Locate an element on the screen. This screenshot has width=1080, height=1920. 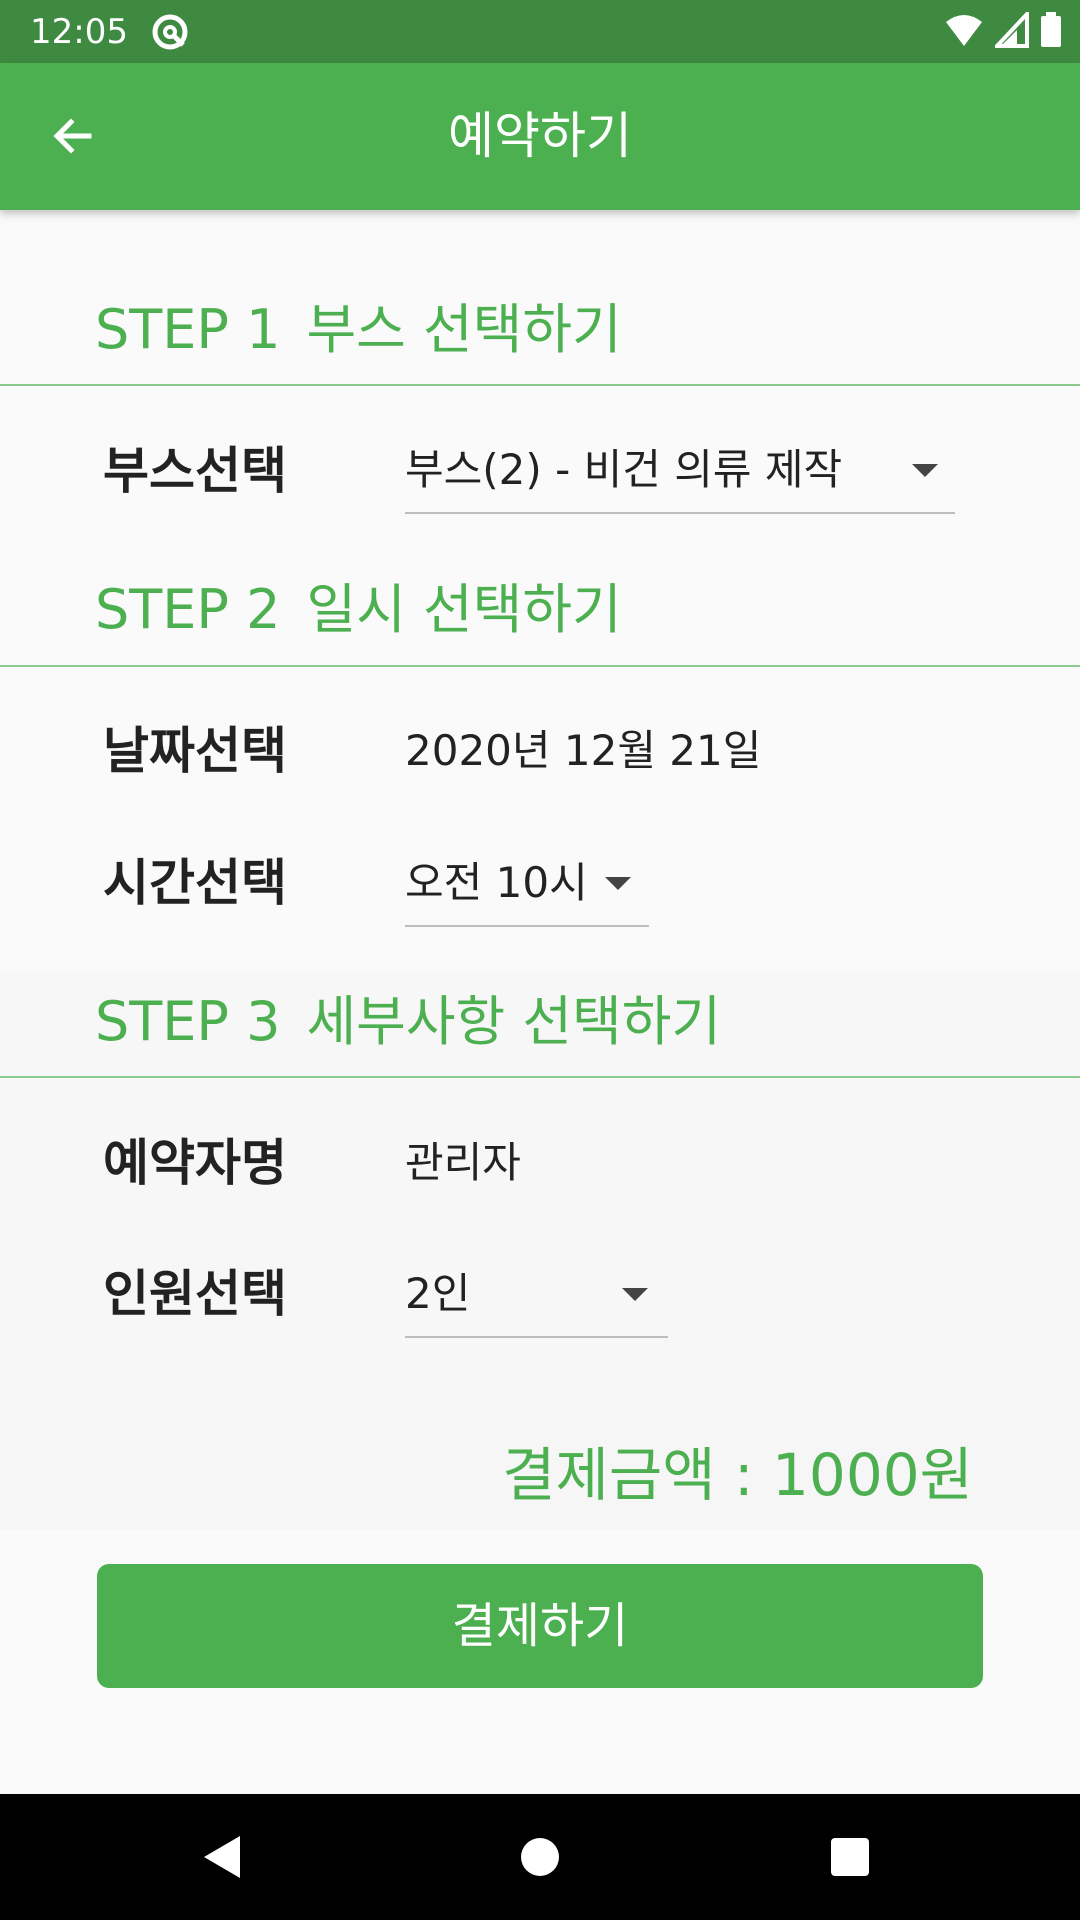
step-1-title: STEP 1 부스 선택하기 is located at coordinates (358, 330).